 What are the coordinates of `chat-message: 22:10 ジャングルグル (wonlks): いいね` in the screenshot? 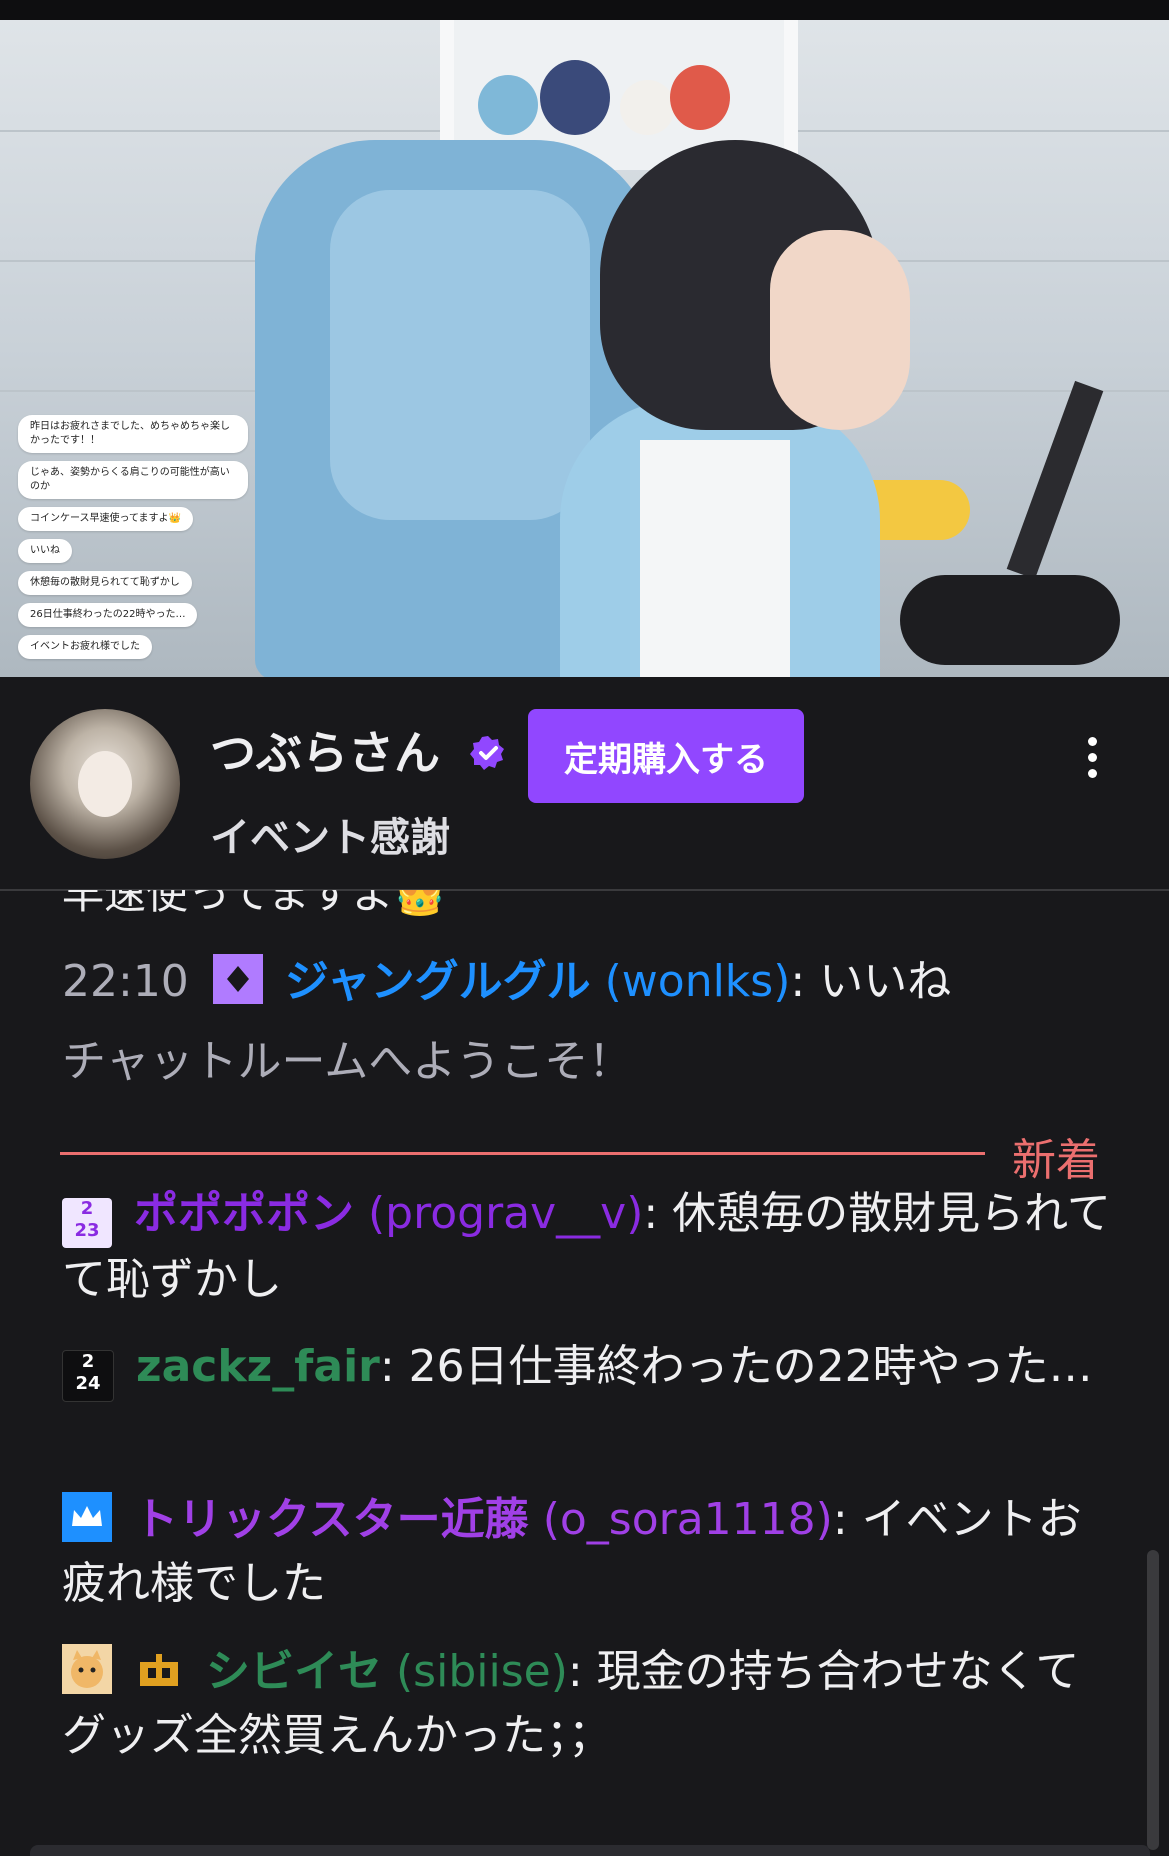 It's located at (592, 982).